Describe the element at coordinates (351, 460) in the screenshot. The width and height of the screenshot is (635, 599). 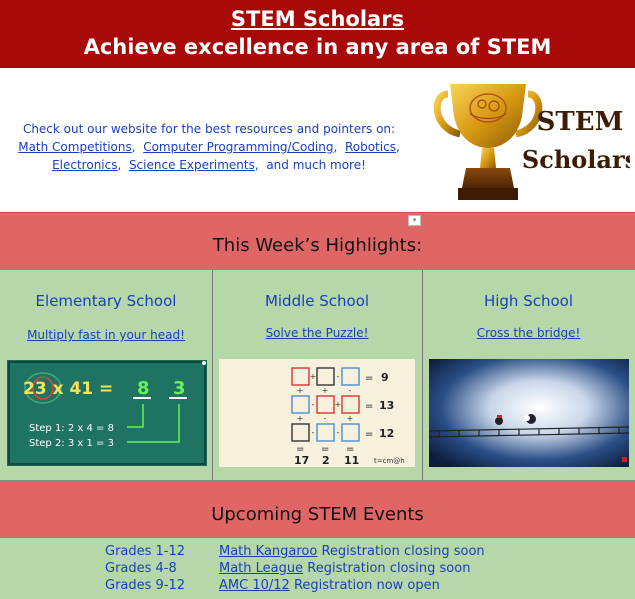
I see `puzzle-col-result-3: 11` at that location.